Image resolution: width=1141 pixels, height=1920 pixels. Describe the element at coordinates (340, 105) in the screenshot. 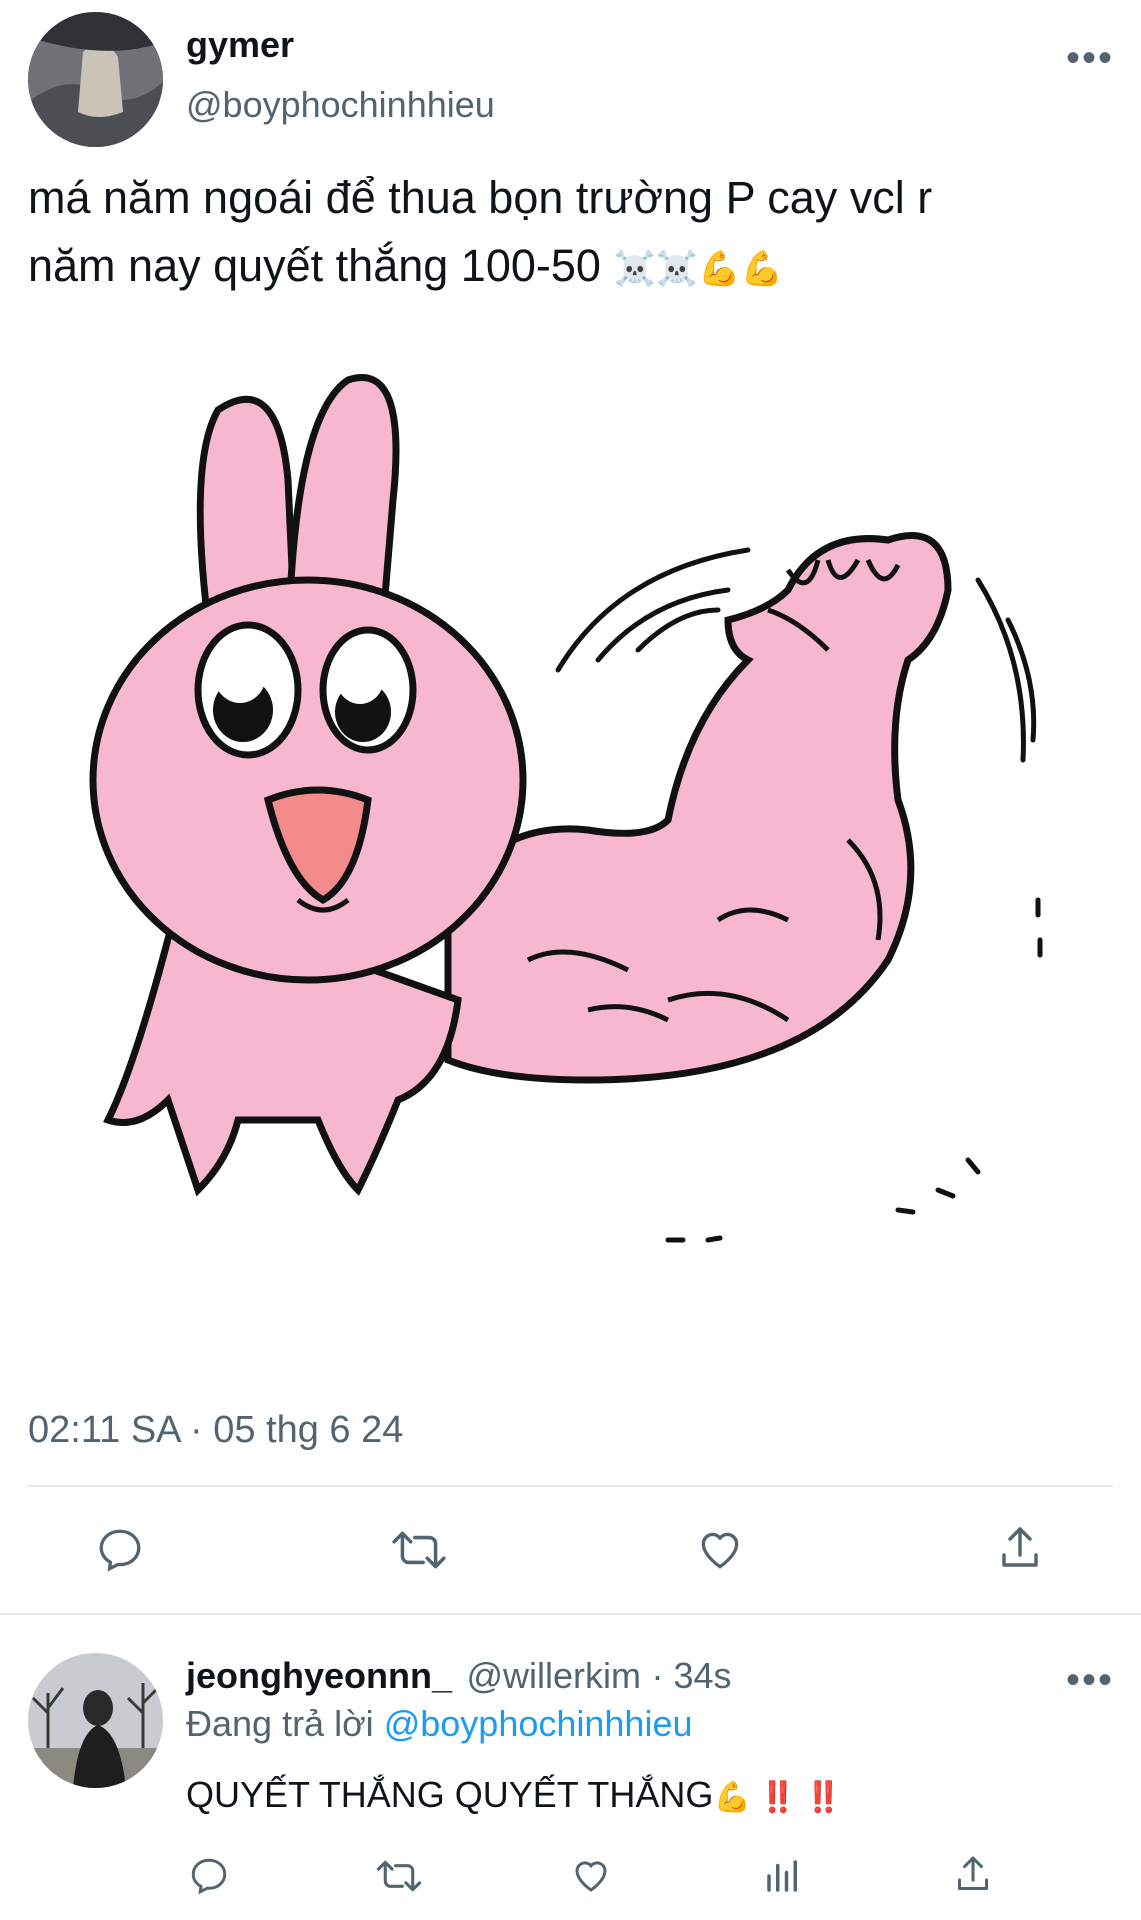

I see `author-handle: @boyphochinhhieu` at that location.